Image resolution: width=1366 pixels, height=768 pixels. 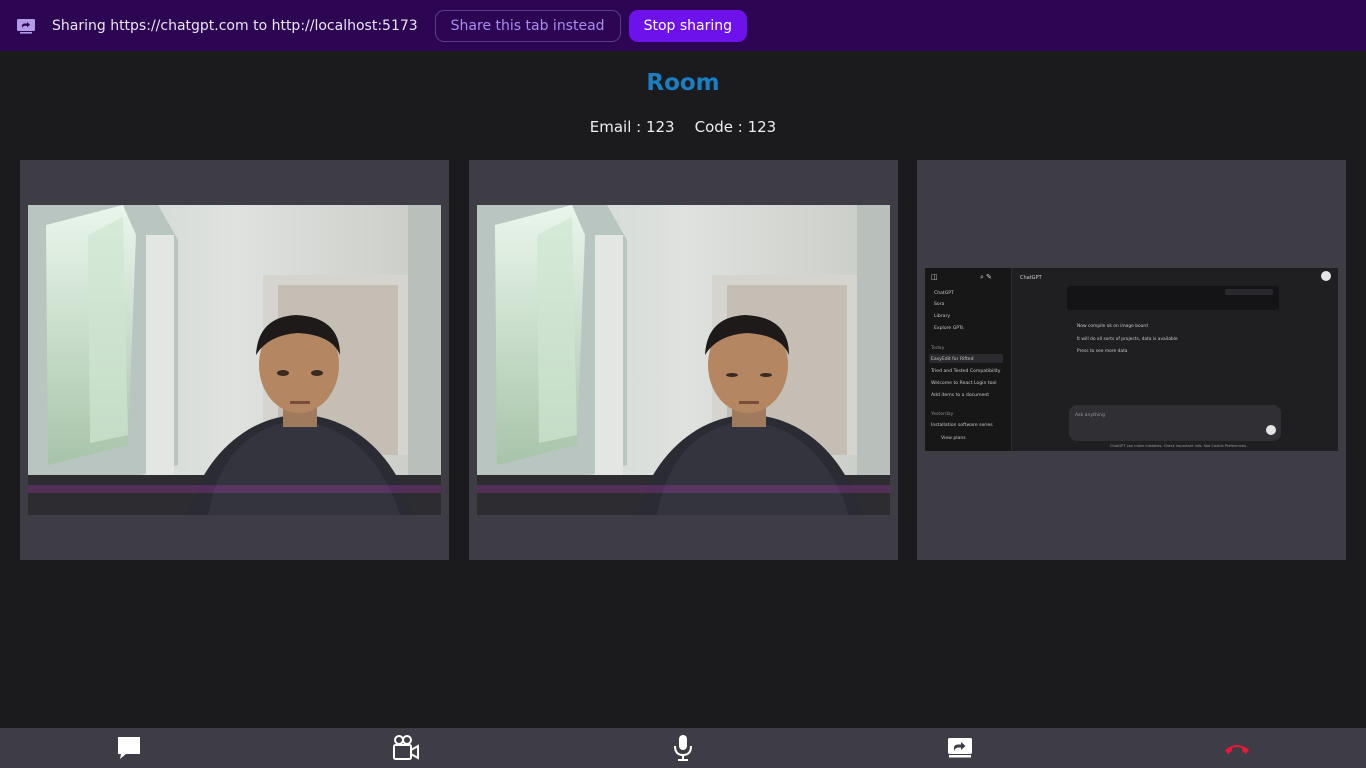 What do you see at coordinates (937, 348) in the screenshot?
I see `sidebar-section: Today` at bounding box center [937, 348].